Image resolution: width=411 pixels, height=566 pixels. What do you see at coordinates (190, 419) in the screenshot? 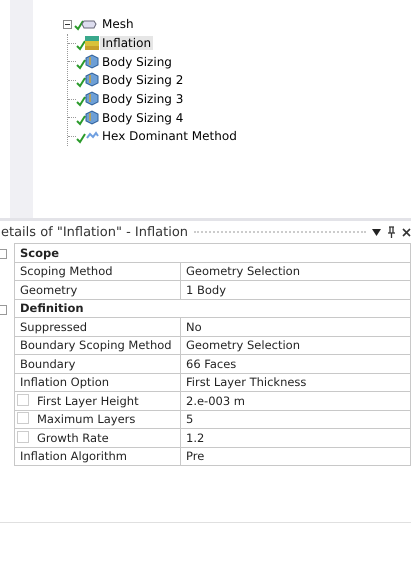
I see `property-value: 5` at bounding box center [190, 419].